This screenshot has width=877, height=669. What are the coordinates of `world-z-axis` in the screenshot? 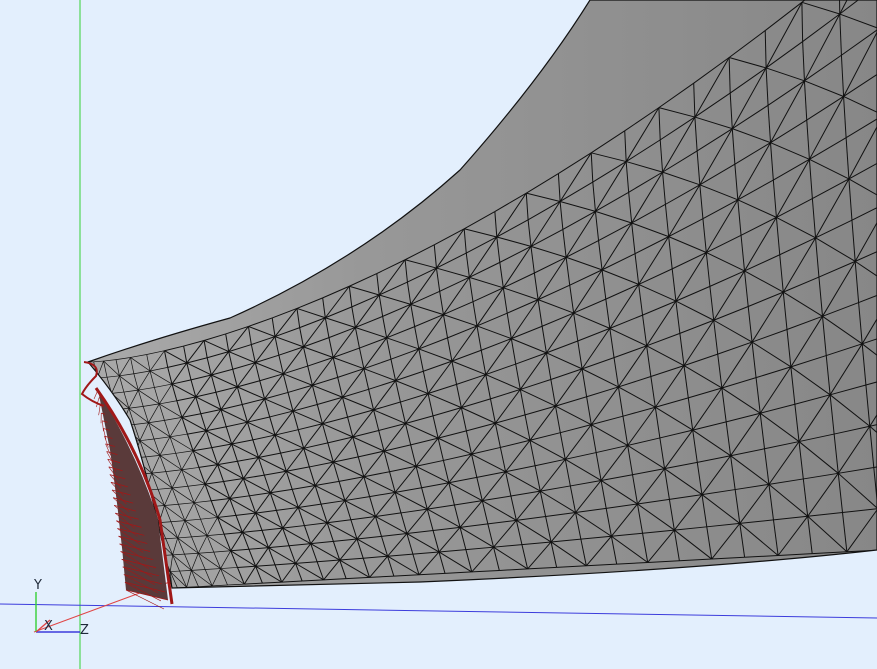 It's located at (438, 611).